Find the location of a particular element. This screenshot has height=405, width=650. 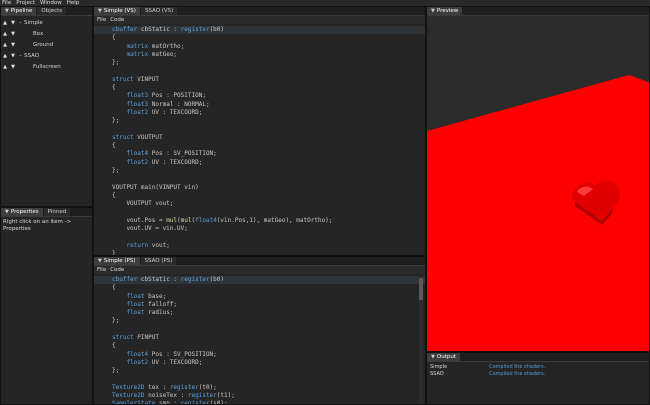

pipeline-item-label: SSAO is located at coordinates (32, 55).